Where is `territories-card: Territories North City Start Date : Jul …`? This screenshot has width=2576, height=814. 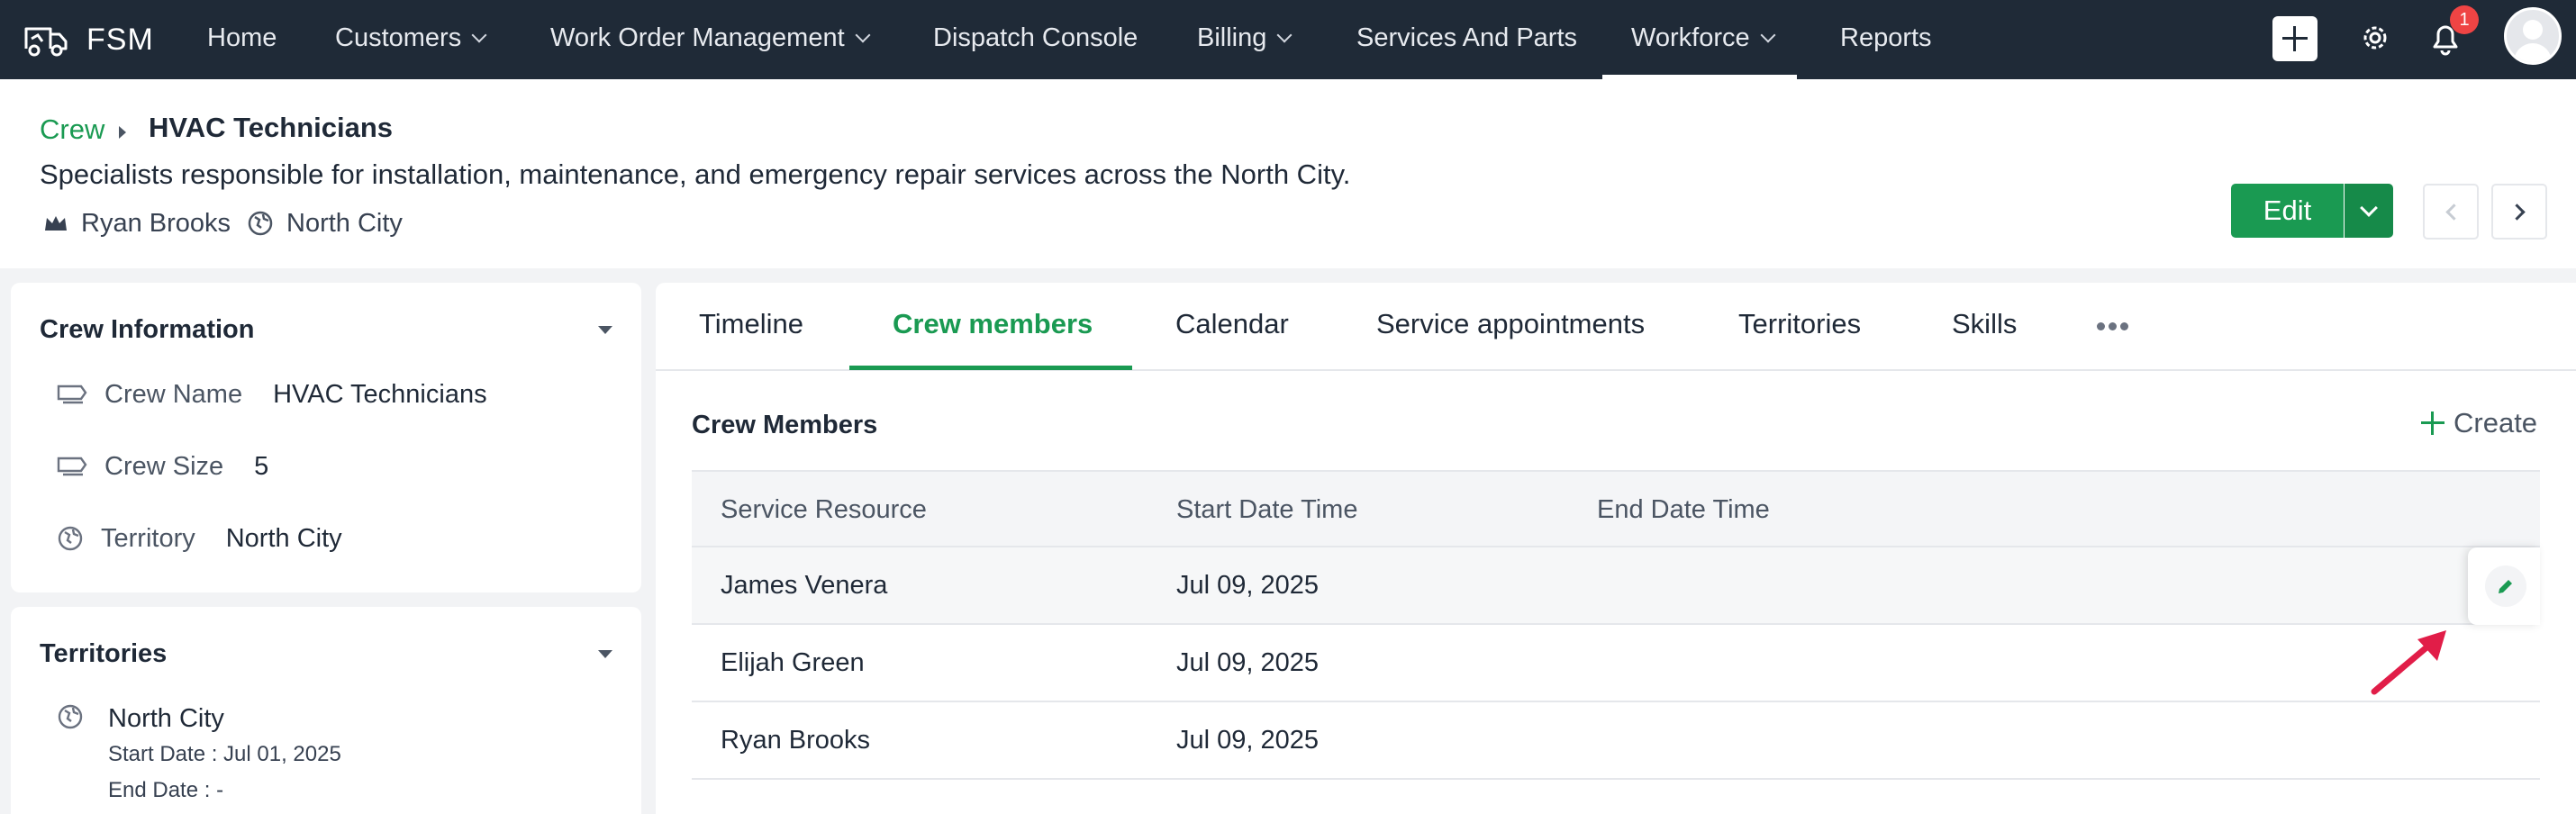 territories-card: Territories North City Start Date : Jul … is located at coordinates (326, 711).